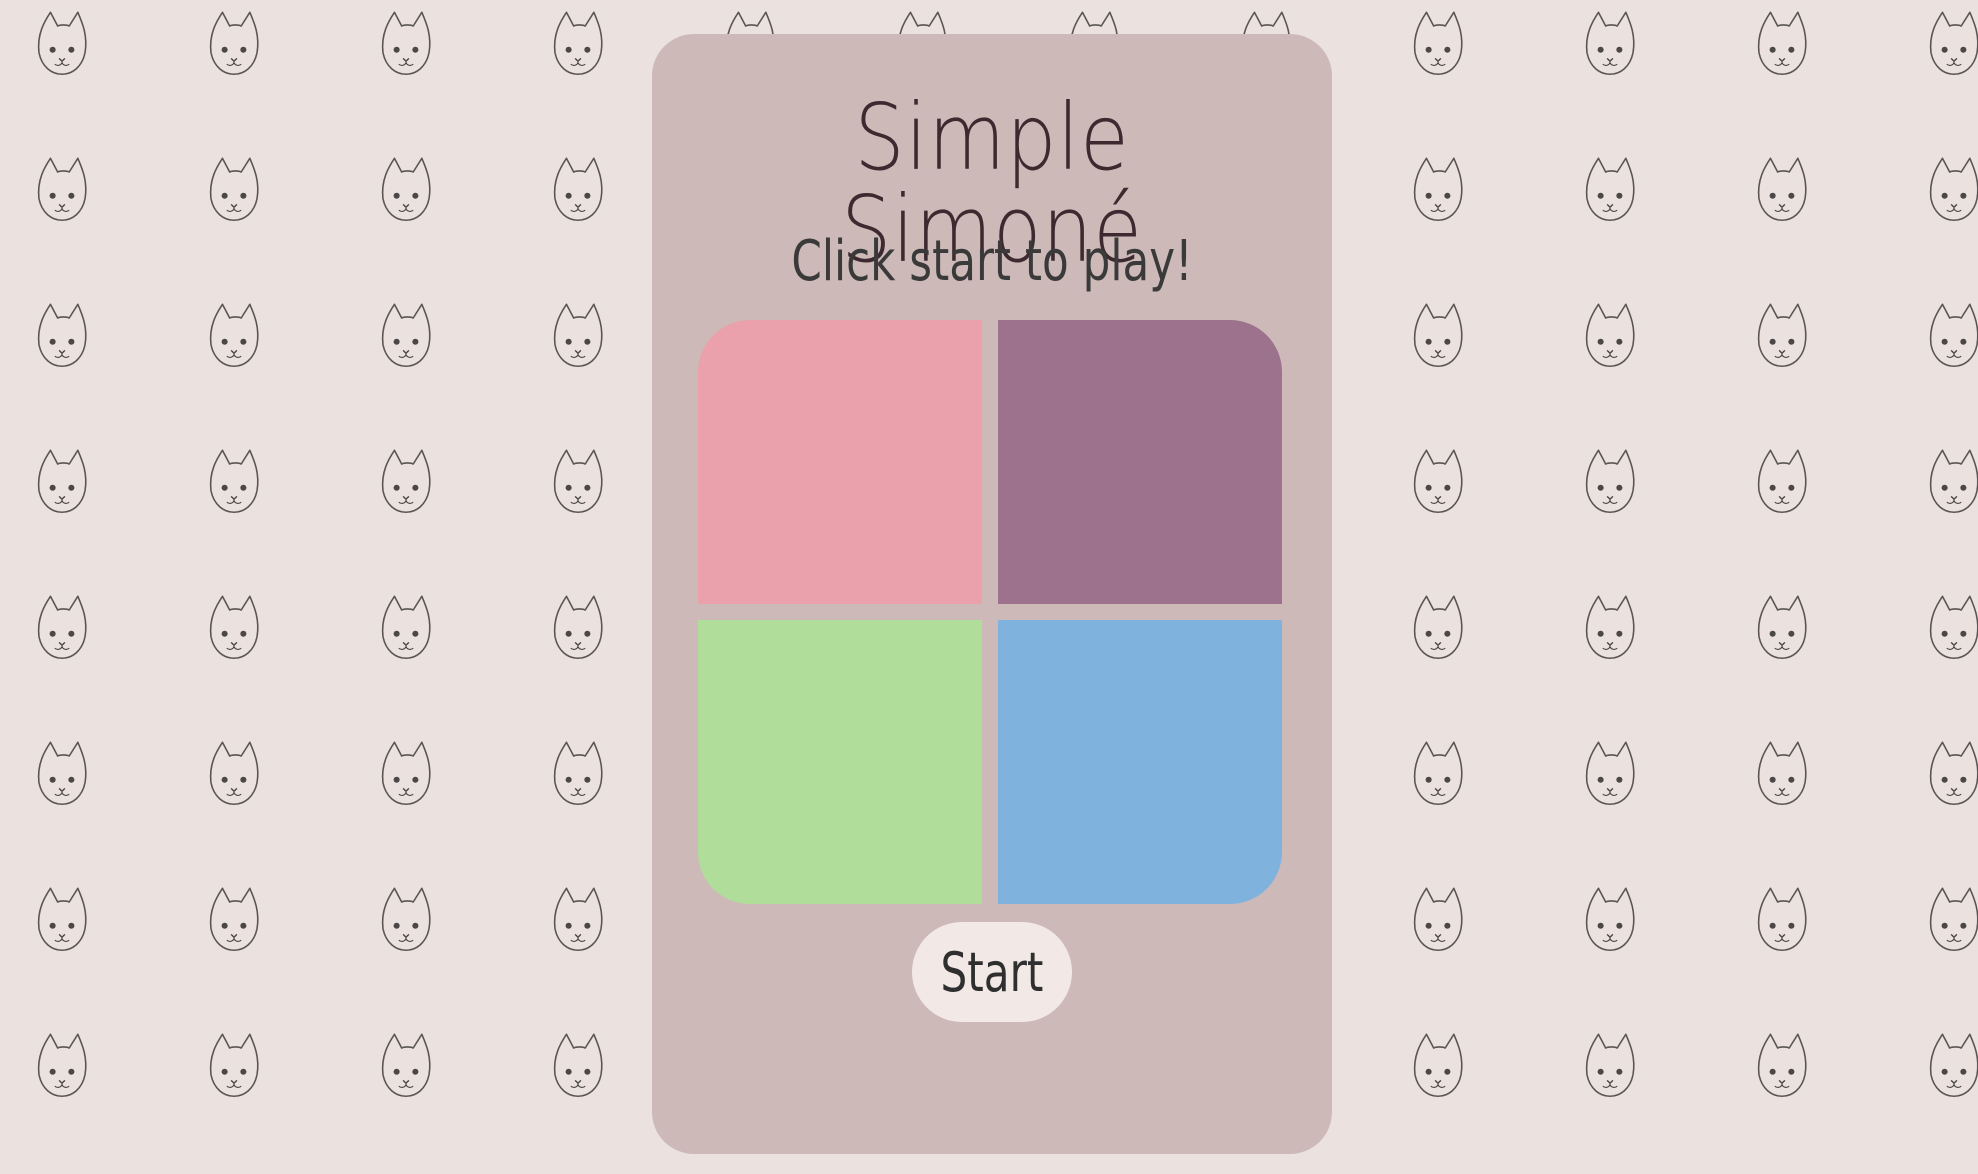 This screenshot has height=1174, width=1978. Describe the element at coordinates (990, 612) in the screenshot. I see `game-board` at that location.